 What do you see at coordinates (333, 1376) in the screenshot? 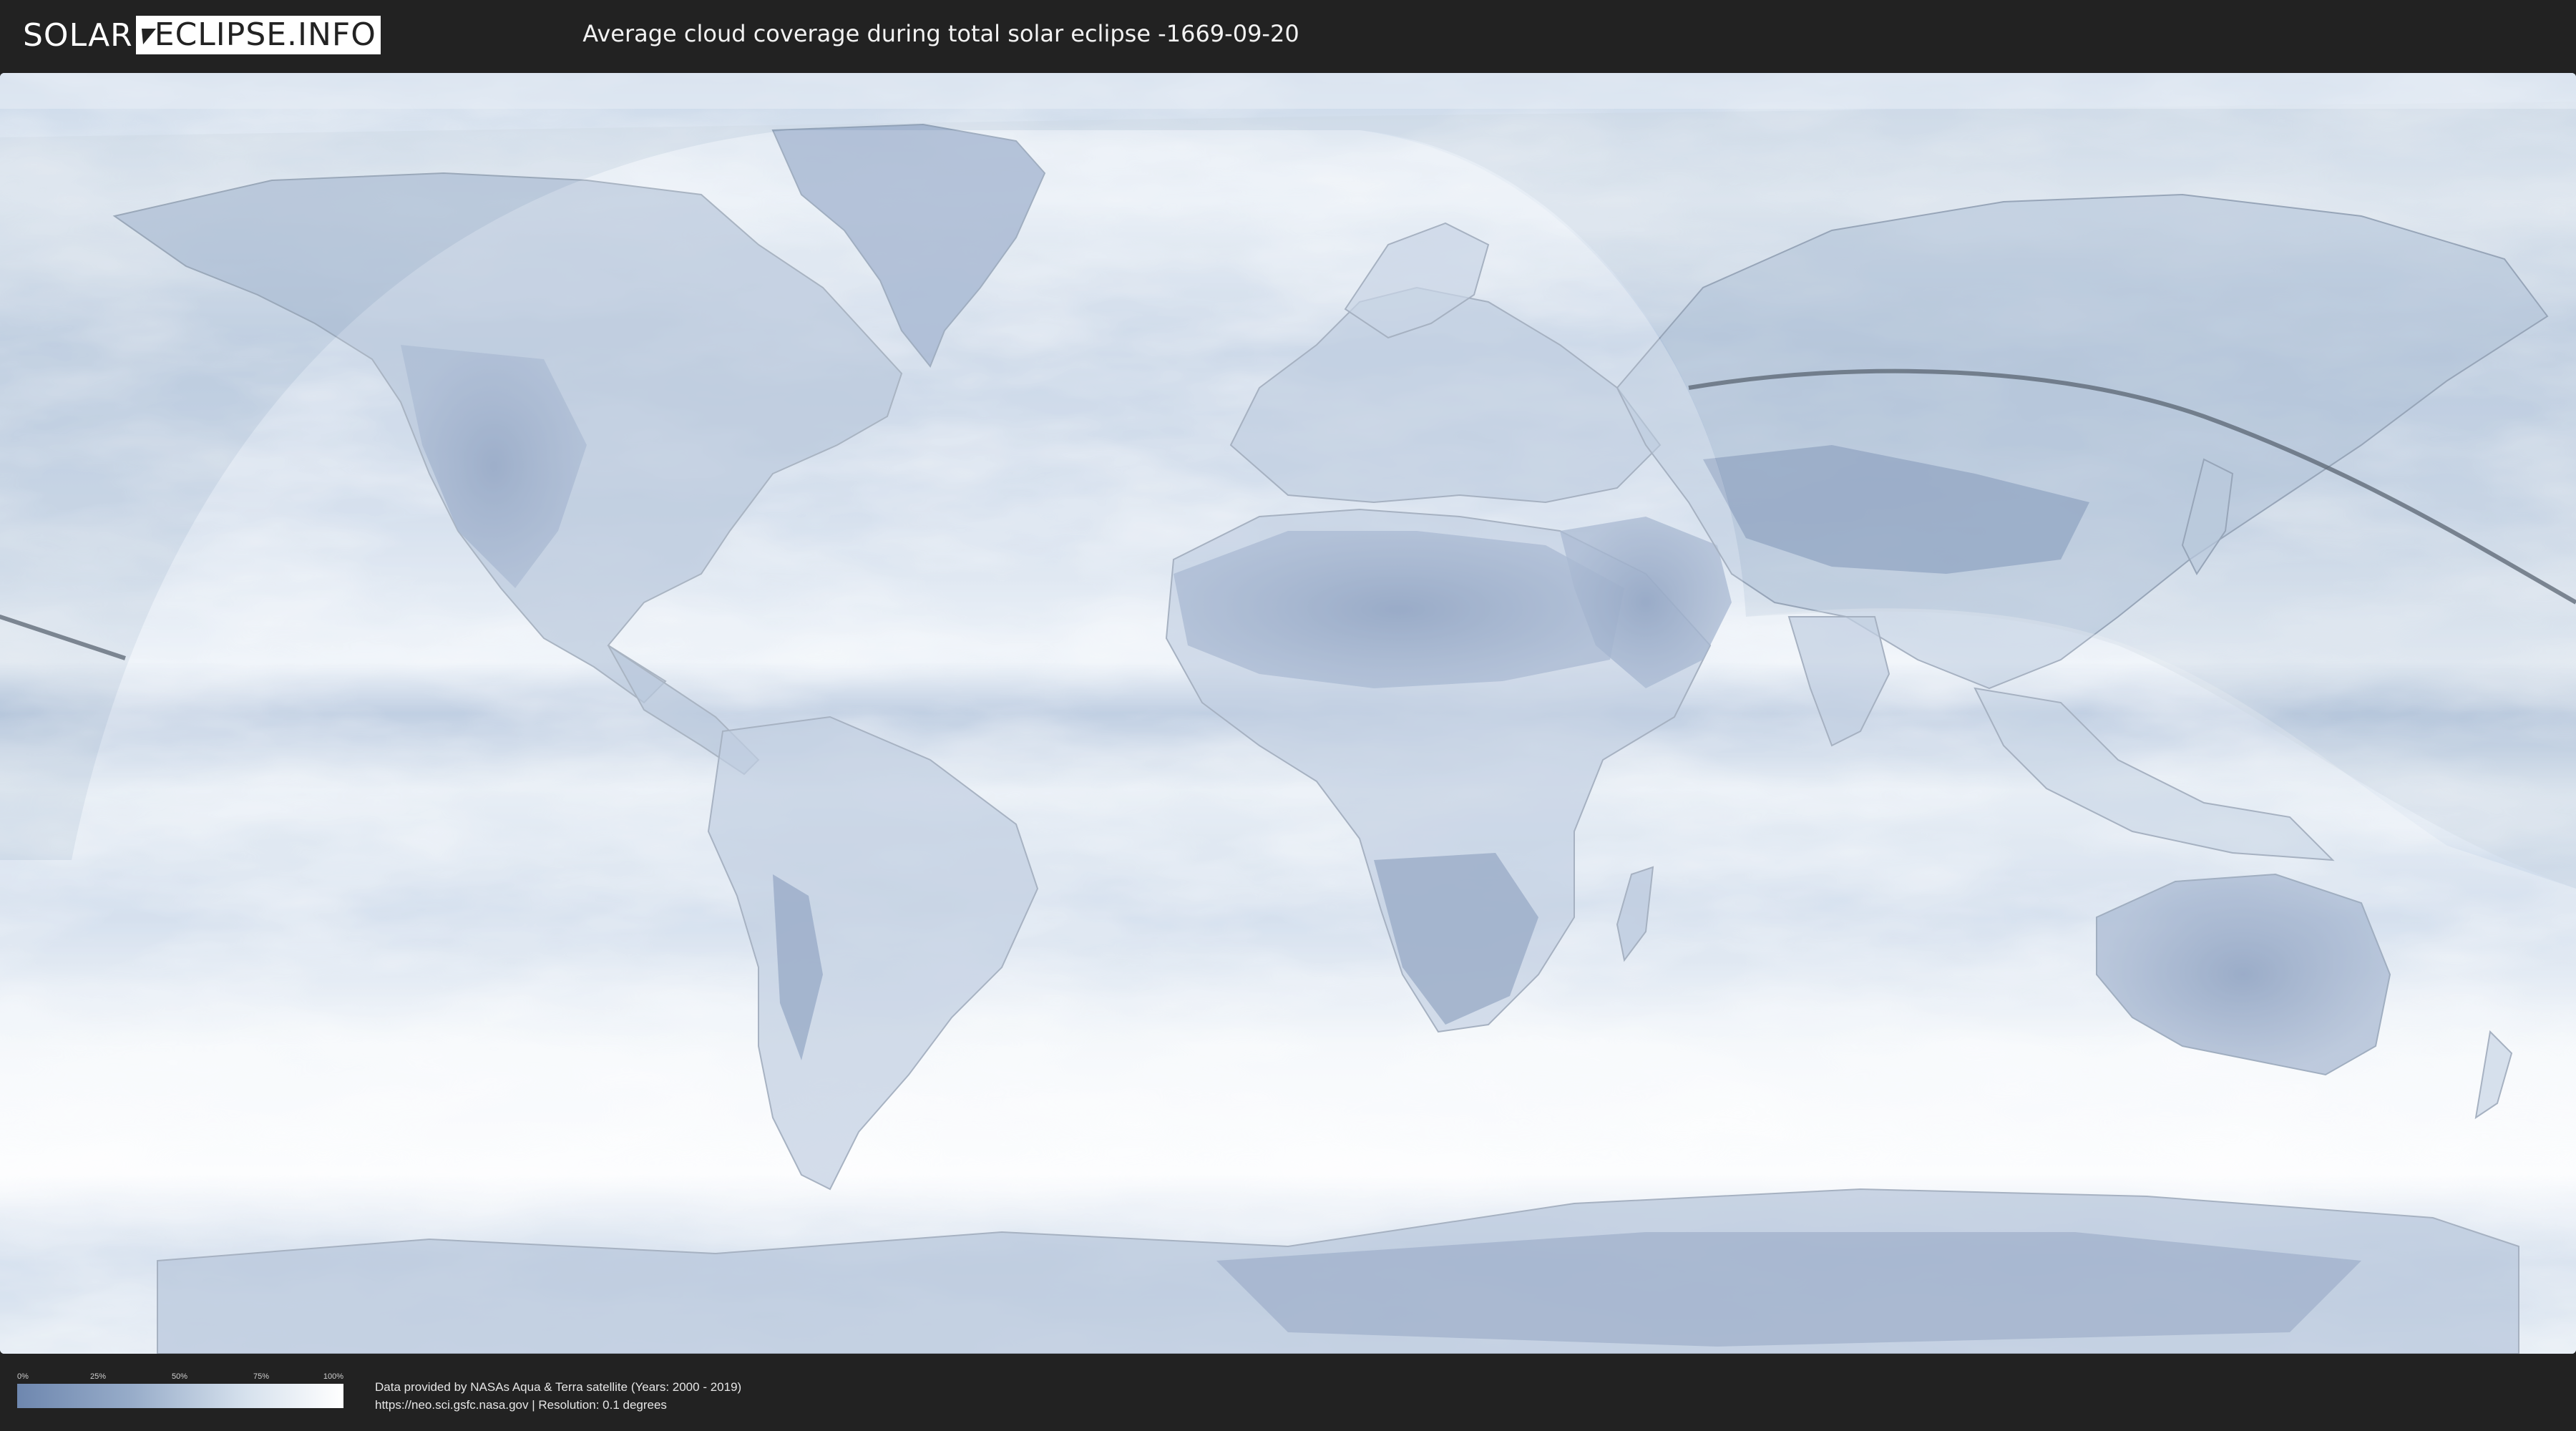
I see `legend-tick: 100%` at bounding box center [333, 1376].